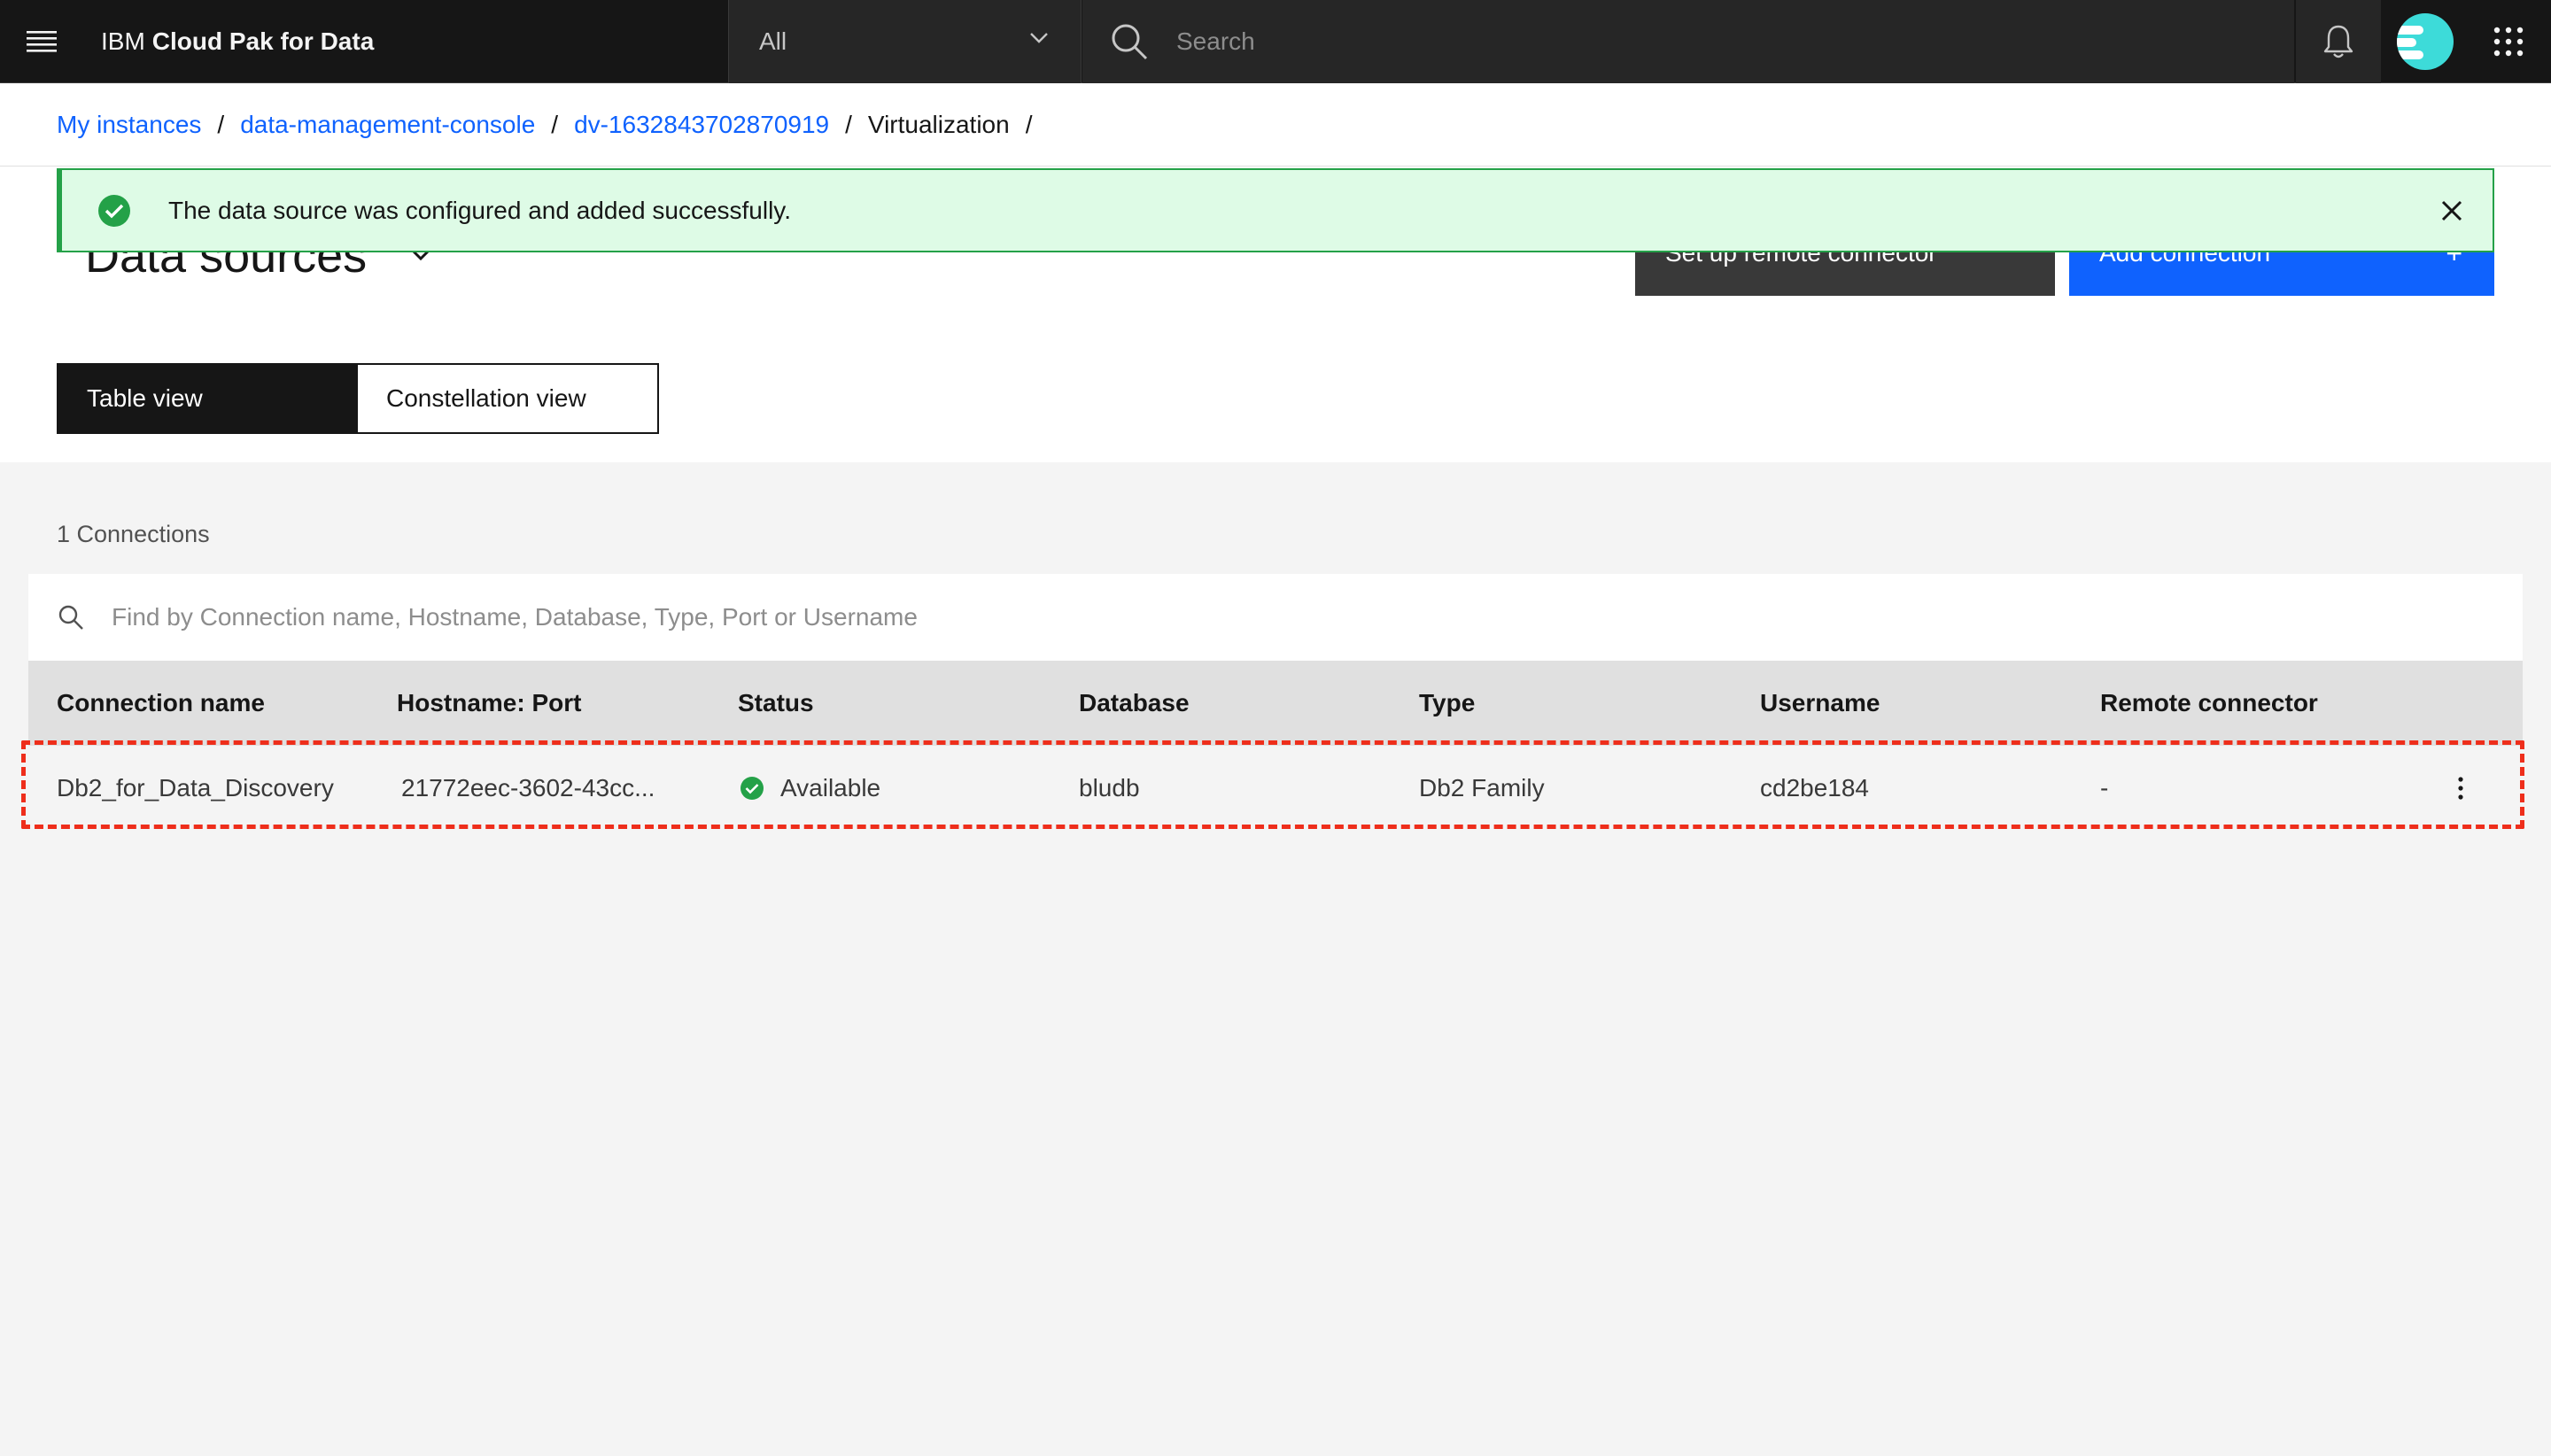  What do you see at coordinates (2508, 41) in the screenshot?
I see `app-switcher-icon` at bounding box center [2508, 41].